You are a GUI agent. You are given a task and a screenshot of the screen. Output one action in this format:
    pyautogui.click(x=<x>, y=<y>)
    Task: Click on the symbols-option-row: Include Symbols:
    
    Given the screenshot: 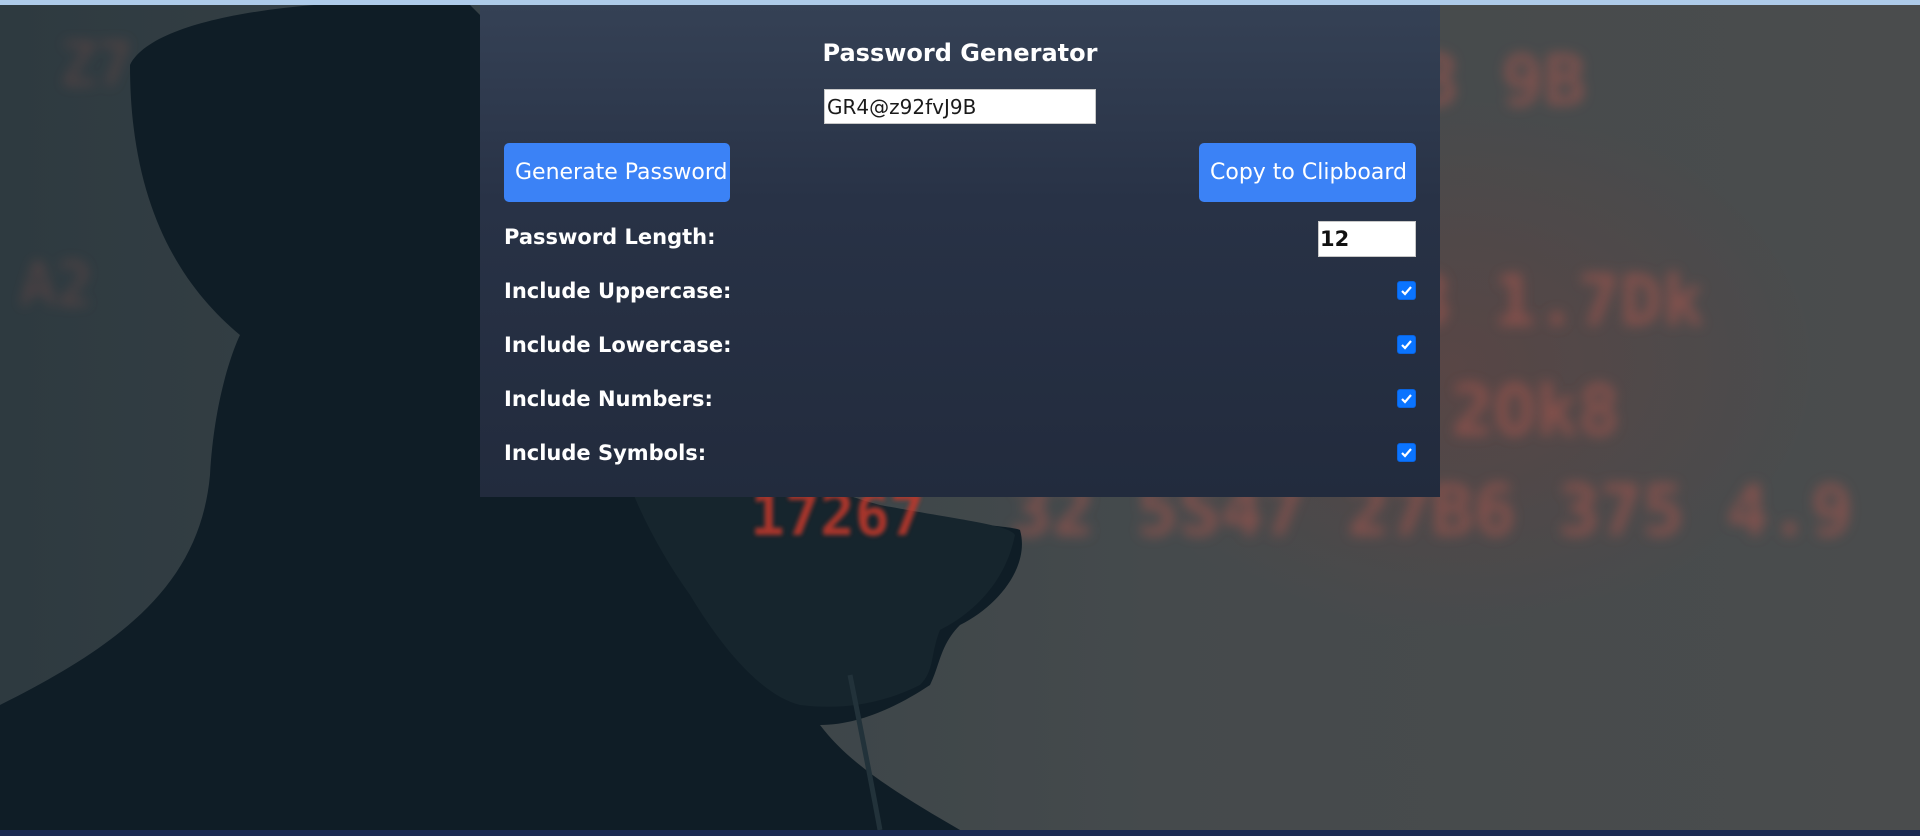 What is the action you would take?
    pyautogui.click(x=960, y=455)
    